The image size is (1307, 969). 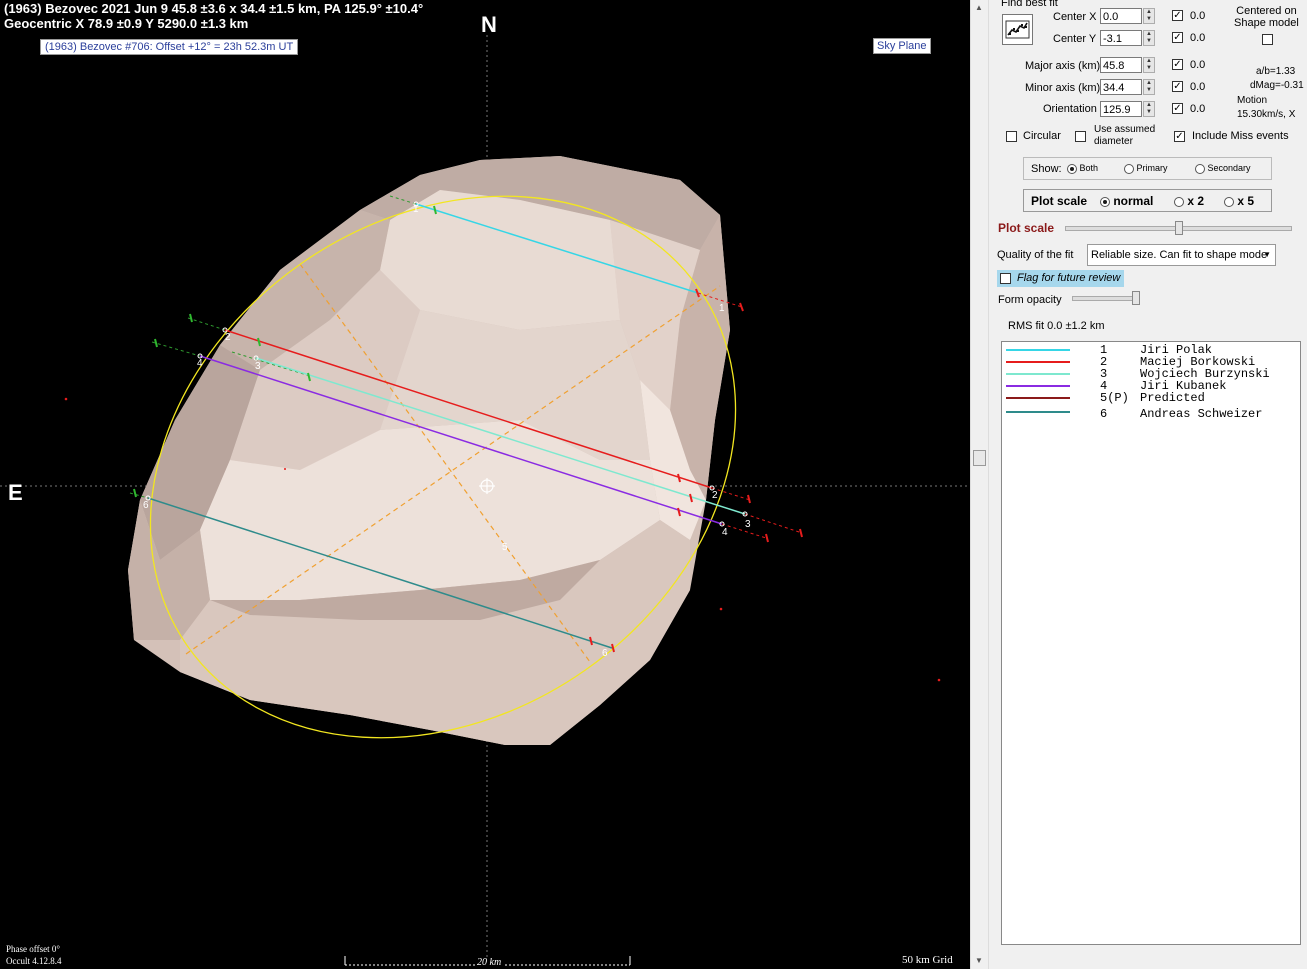 I want to click on show-secondary-option: Secondary, so click(x=1223, y=168).